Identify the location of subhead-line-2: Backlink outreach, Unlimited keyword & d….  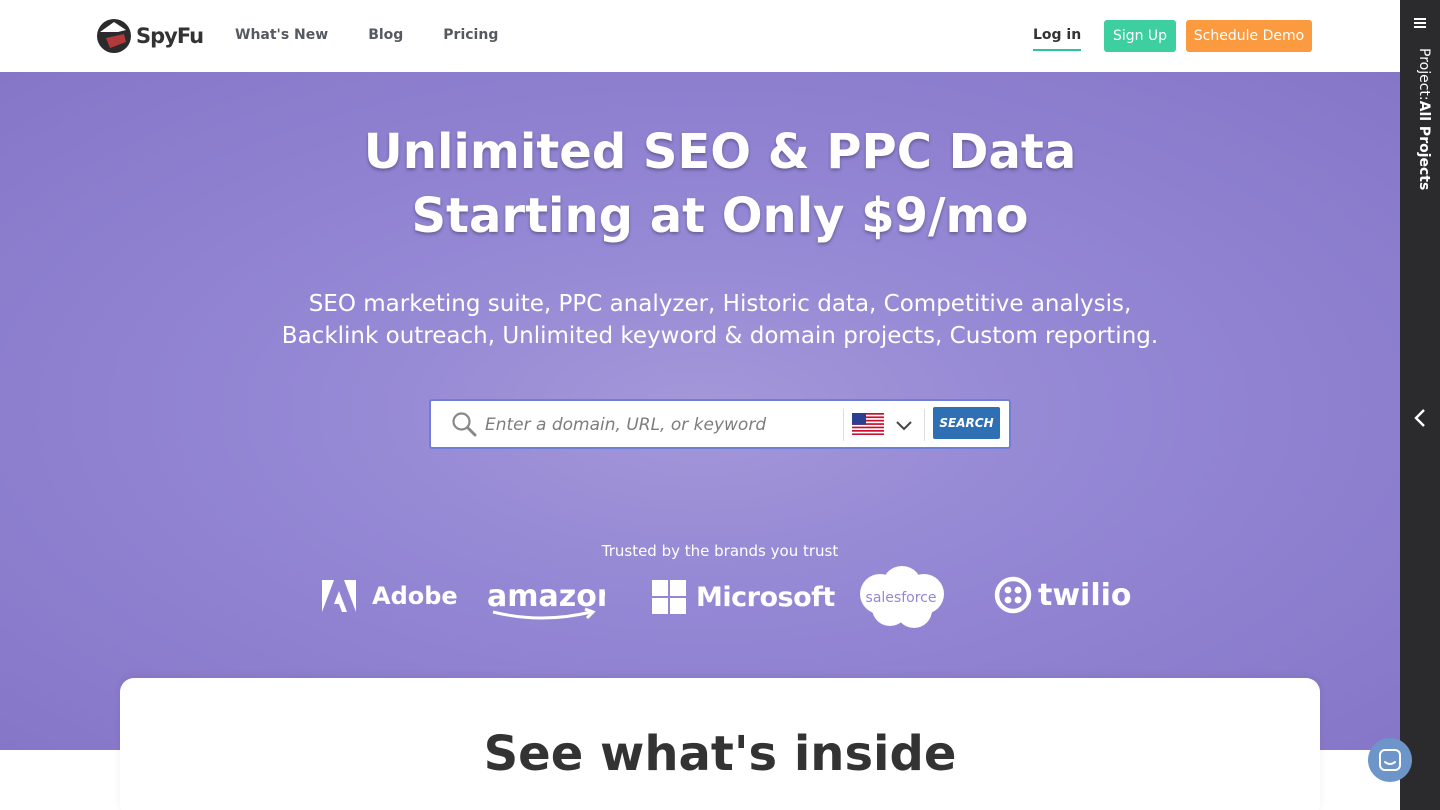
(720, 336).